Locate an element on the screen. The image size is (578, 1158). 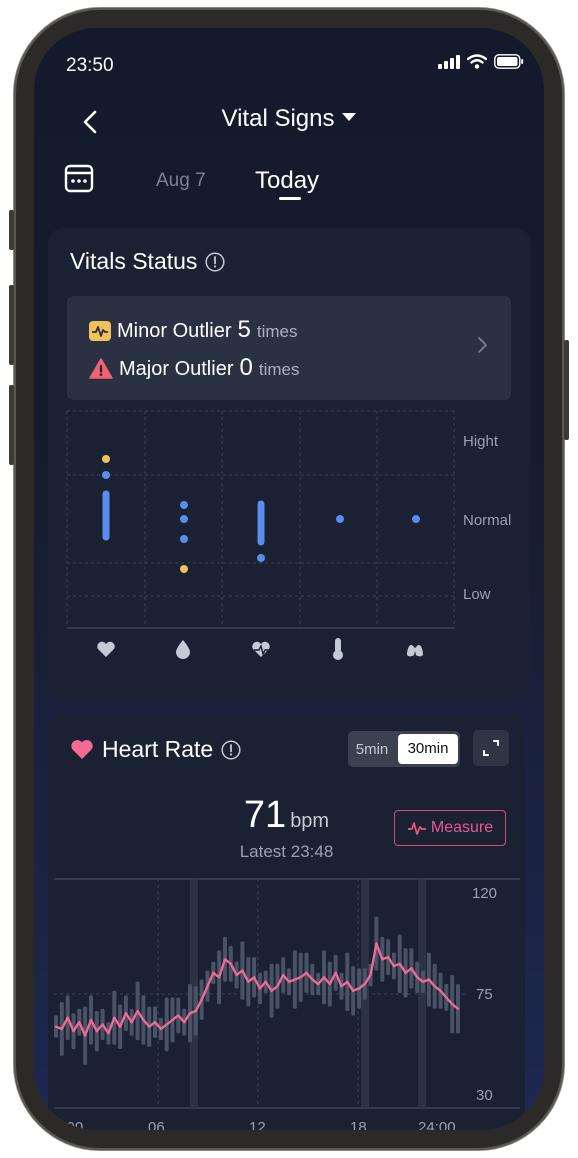
level-label-high: Hight is located at coordinates (481, 441).